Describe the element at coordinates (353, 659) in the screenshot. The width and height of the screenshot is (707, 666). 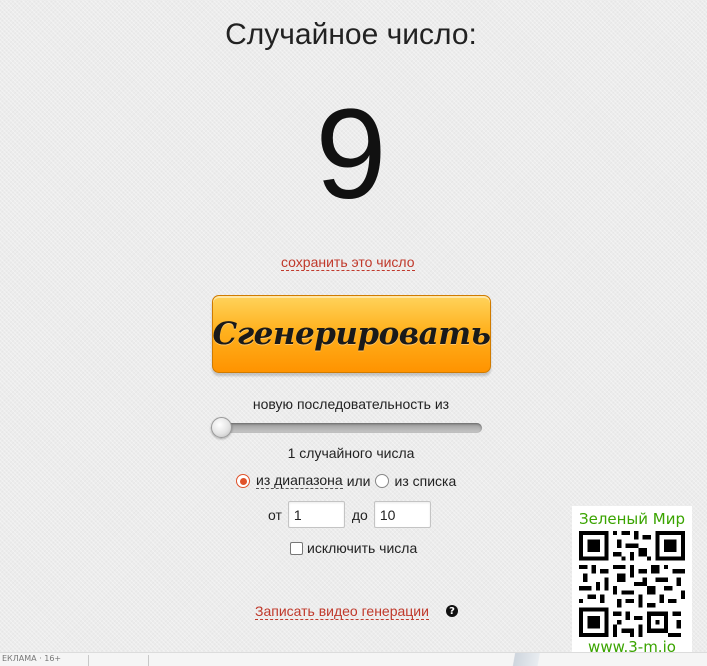
I see `ad-strip: ЕКЛАМА · 16+` at that location.